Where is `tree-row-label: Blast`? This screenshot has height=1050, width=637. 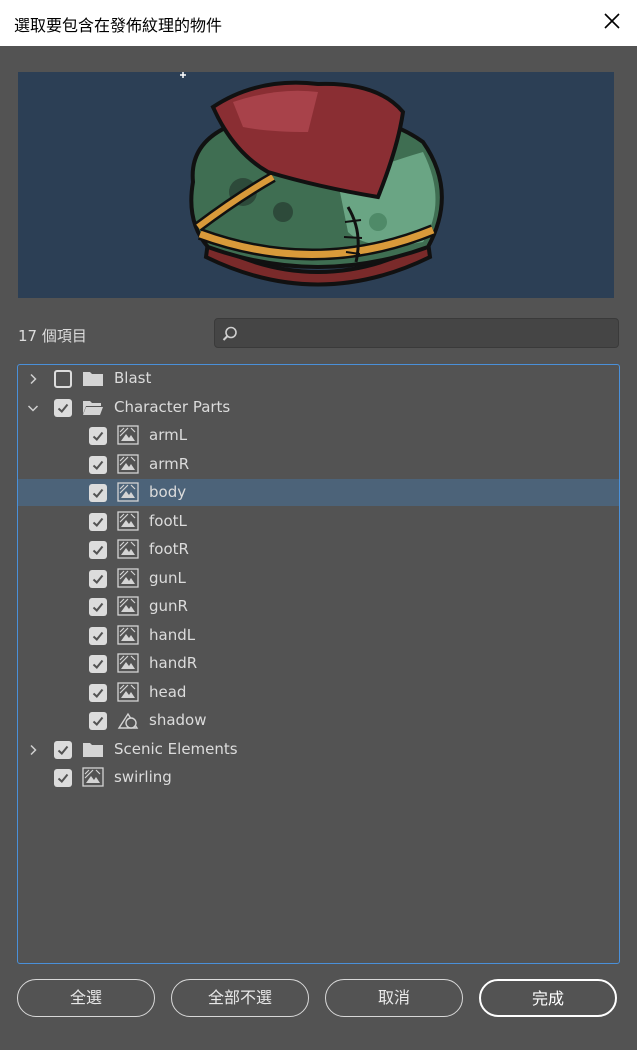 tree-row-label: Blast is located at coordinates (133, 378).